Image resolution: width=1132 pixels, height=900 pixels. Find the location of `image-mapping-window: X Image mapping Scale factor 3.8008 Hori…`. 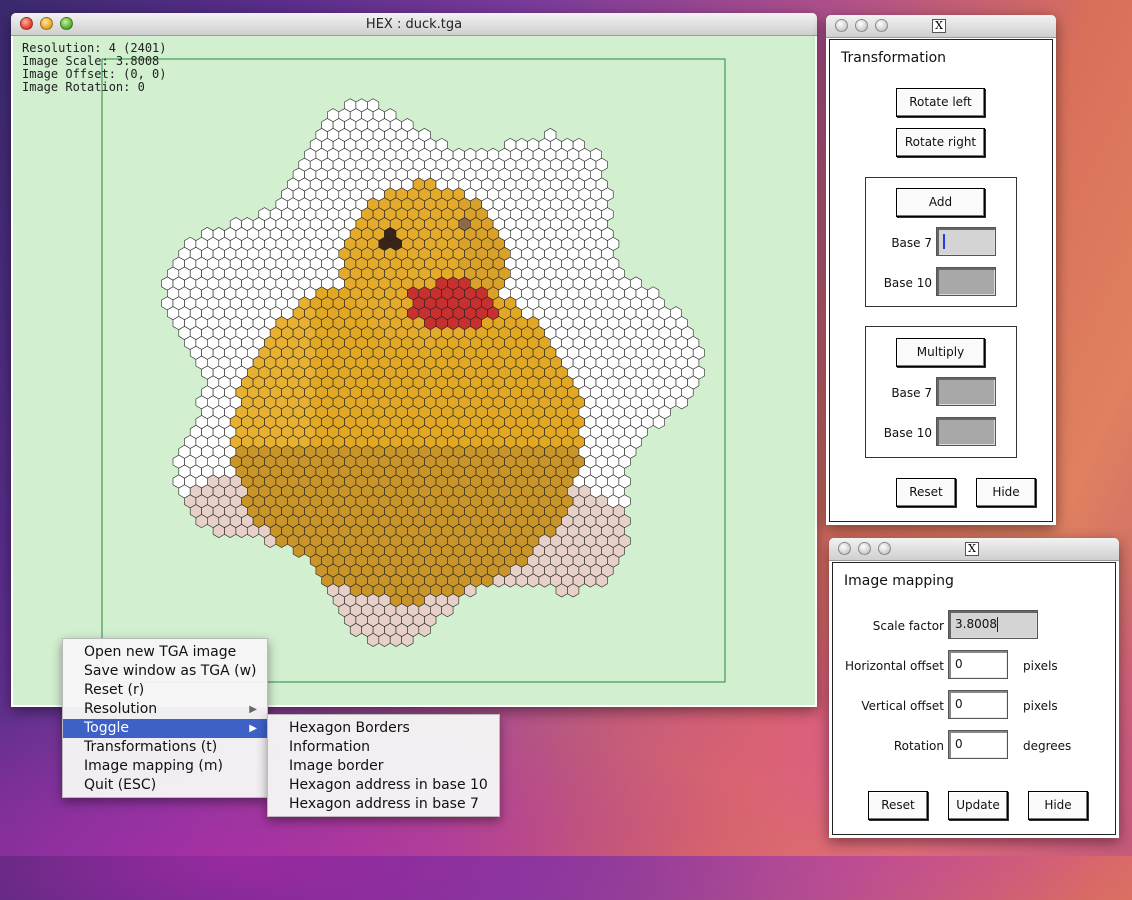

image-mapping-window: X Image mapping Scale factor 3.8008 Hori… is located at coordinates (974, 688).